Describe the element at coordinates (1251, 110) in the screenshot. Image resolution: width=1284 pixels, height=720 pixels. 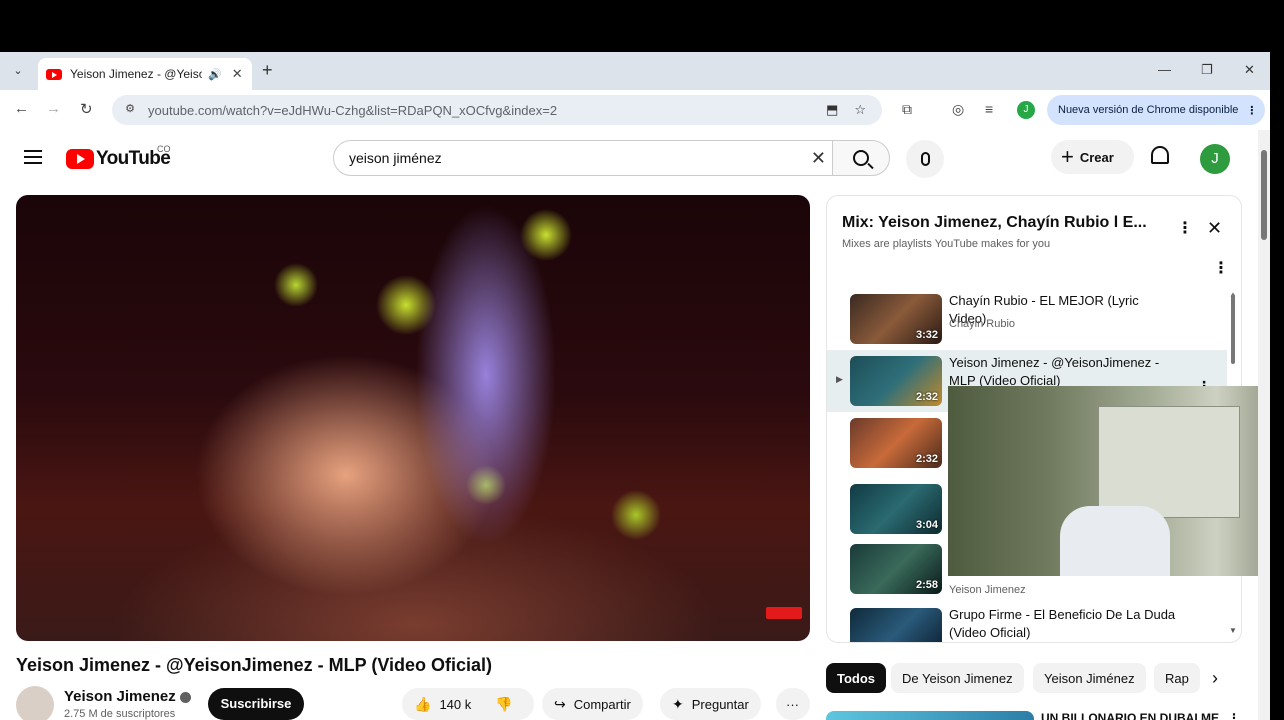
I see `chrome-menu-icon: ⋮` at that location.